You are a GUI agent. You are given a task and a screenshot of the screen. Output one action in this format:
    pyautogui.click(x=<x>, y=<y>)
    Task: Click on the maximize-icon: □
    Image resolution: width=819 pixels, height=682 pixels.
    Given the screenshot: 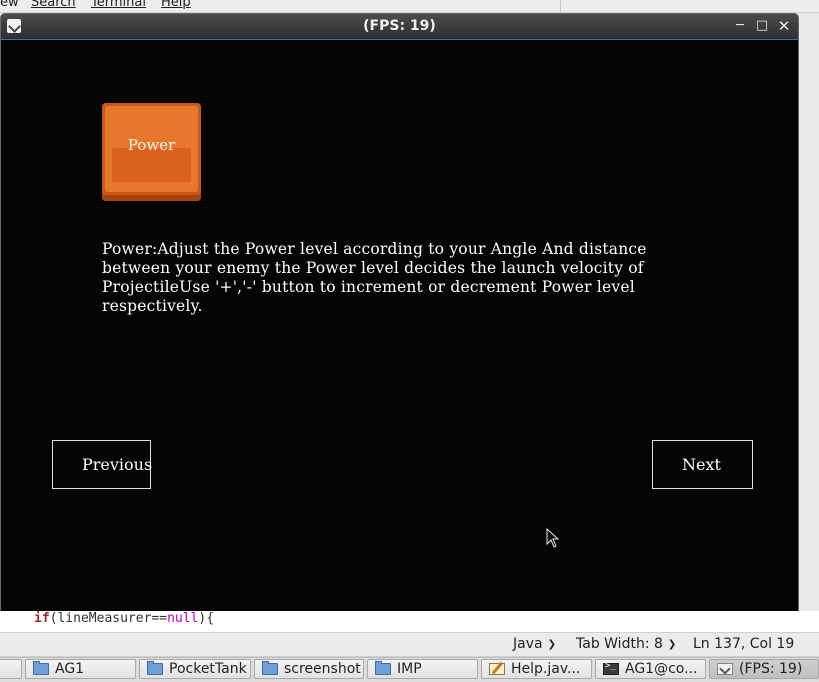 What is the action you would take?
    pyautogui.click(x=762, y=26)
    